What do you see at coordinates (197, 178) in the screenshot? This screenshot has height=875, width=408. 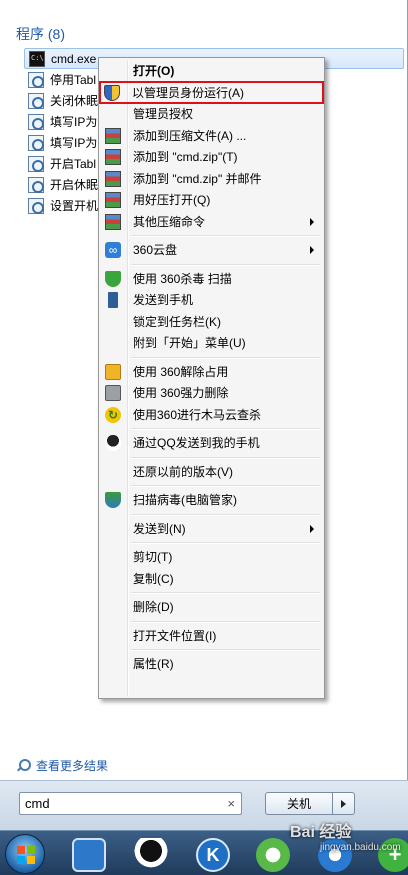 I see `menu-label: 添加到 "cmd.zip" 并邮件` at bounding box center [197, 178].